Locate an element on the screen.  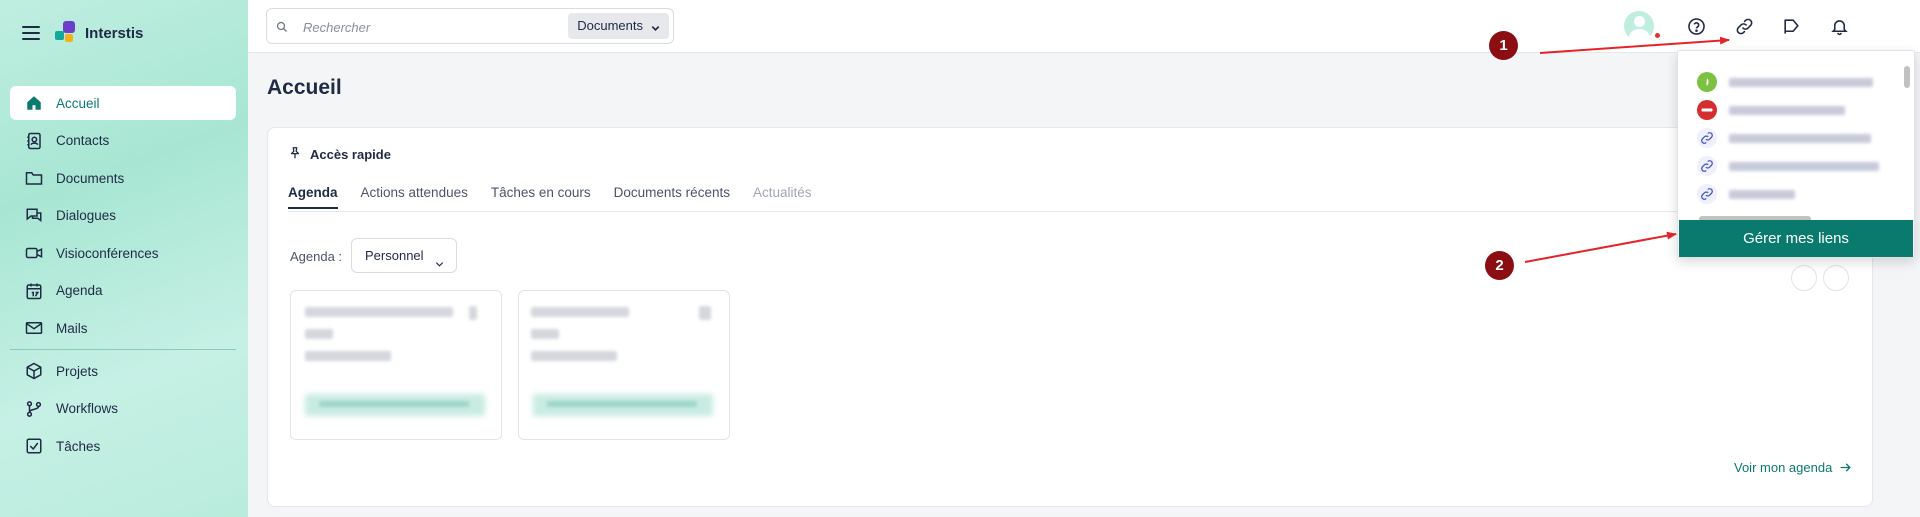
agenda-select: Personnel is located at coordinates (404, 255).